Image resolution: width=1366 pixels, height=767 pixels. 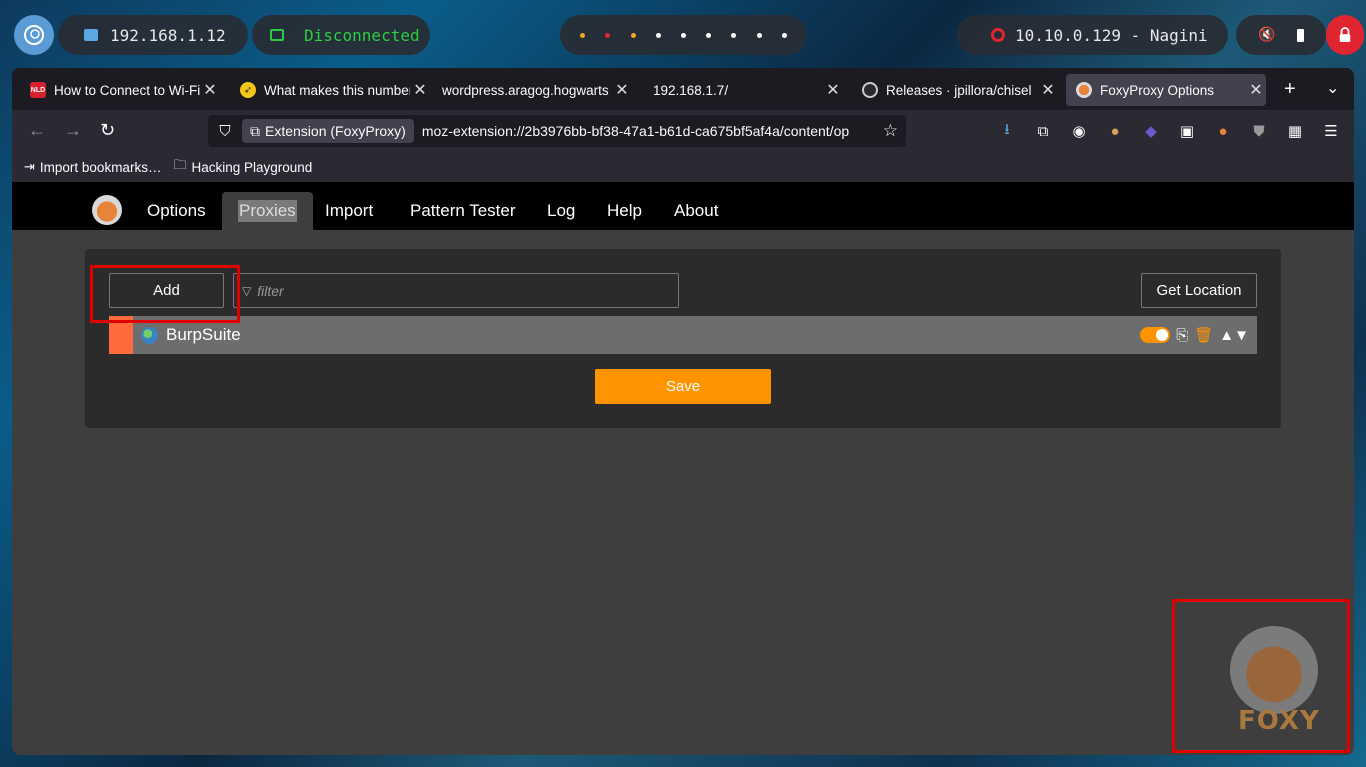 I want to click on distro-logo-icon, so click(x=34, y=35).